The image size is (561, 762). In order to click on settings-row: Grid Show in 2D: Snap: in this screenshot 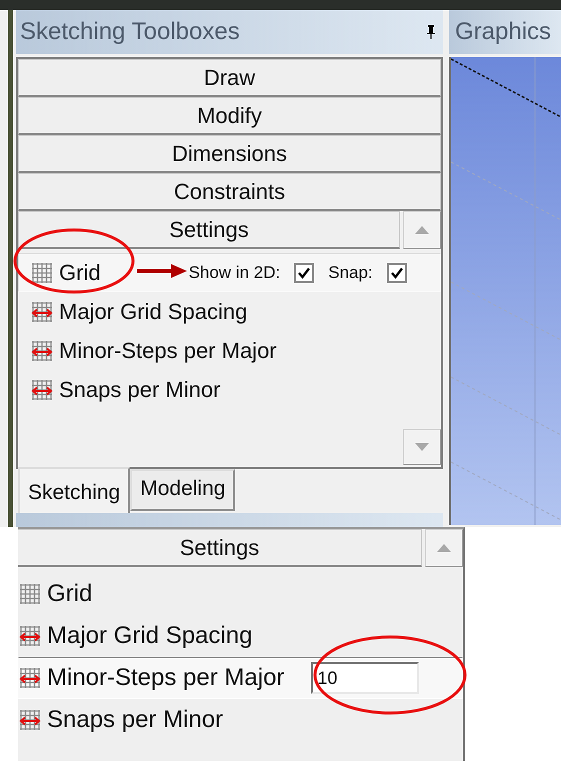, I will do `click(229, 272)`.